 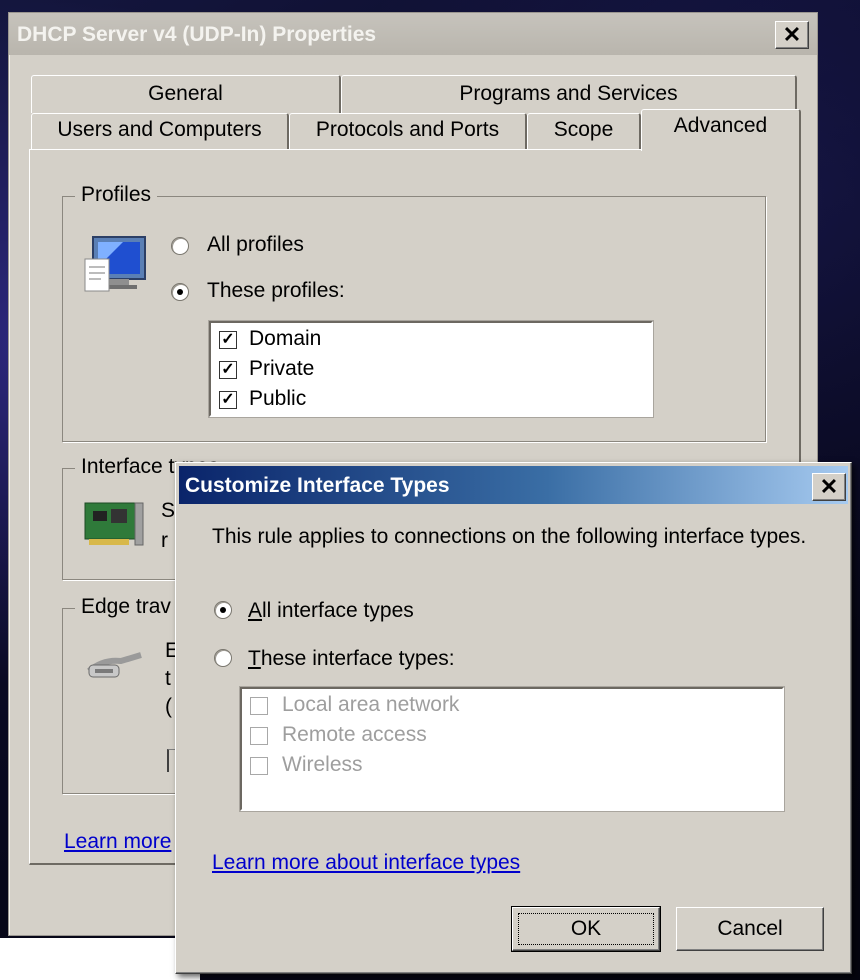 I want to click on ok-label: OK, so click(x=586, y=928).